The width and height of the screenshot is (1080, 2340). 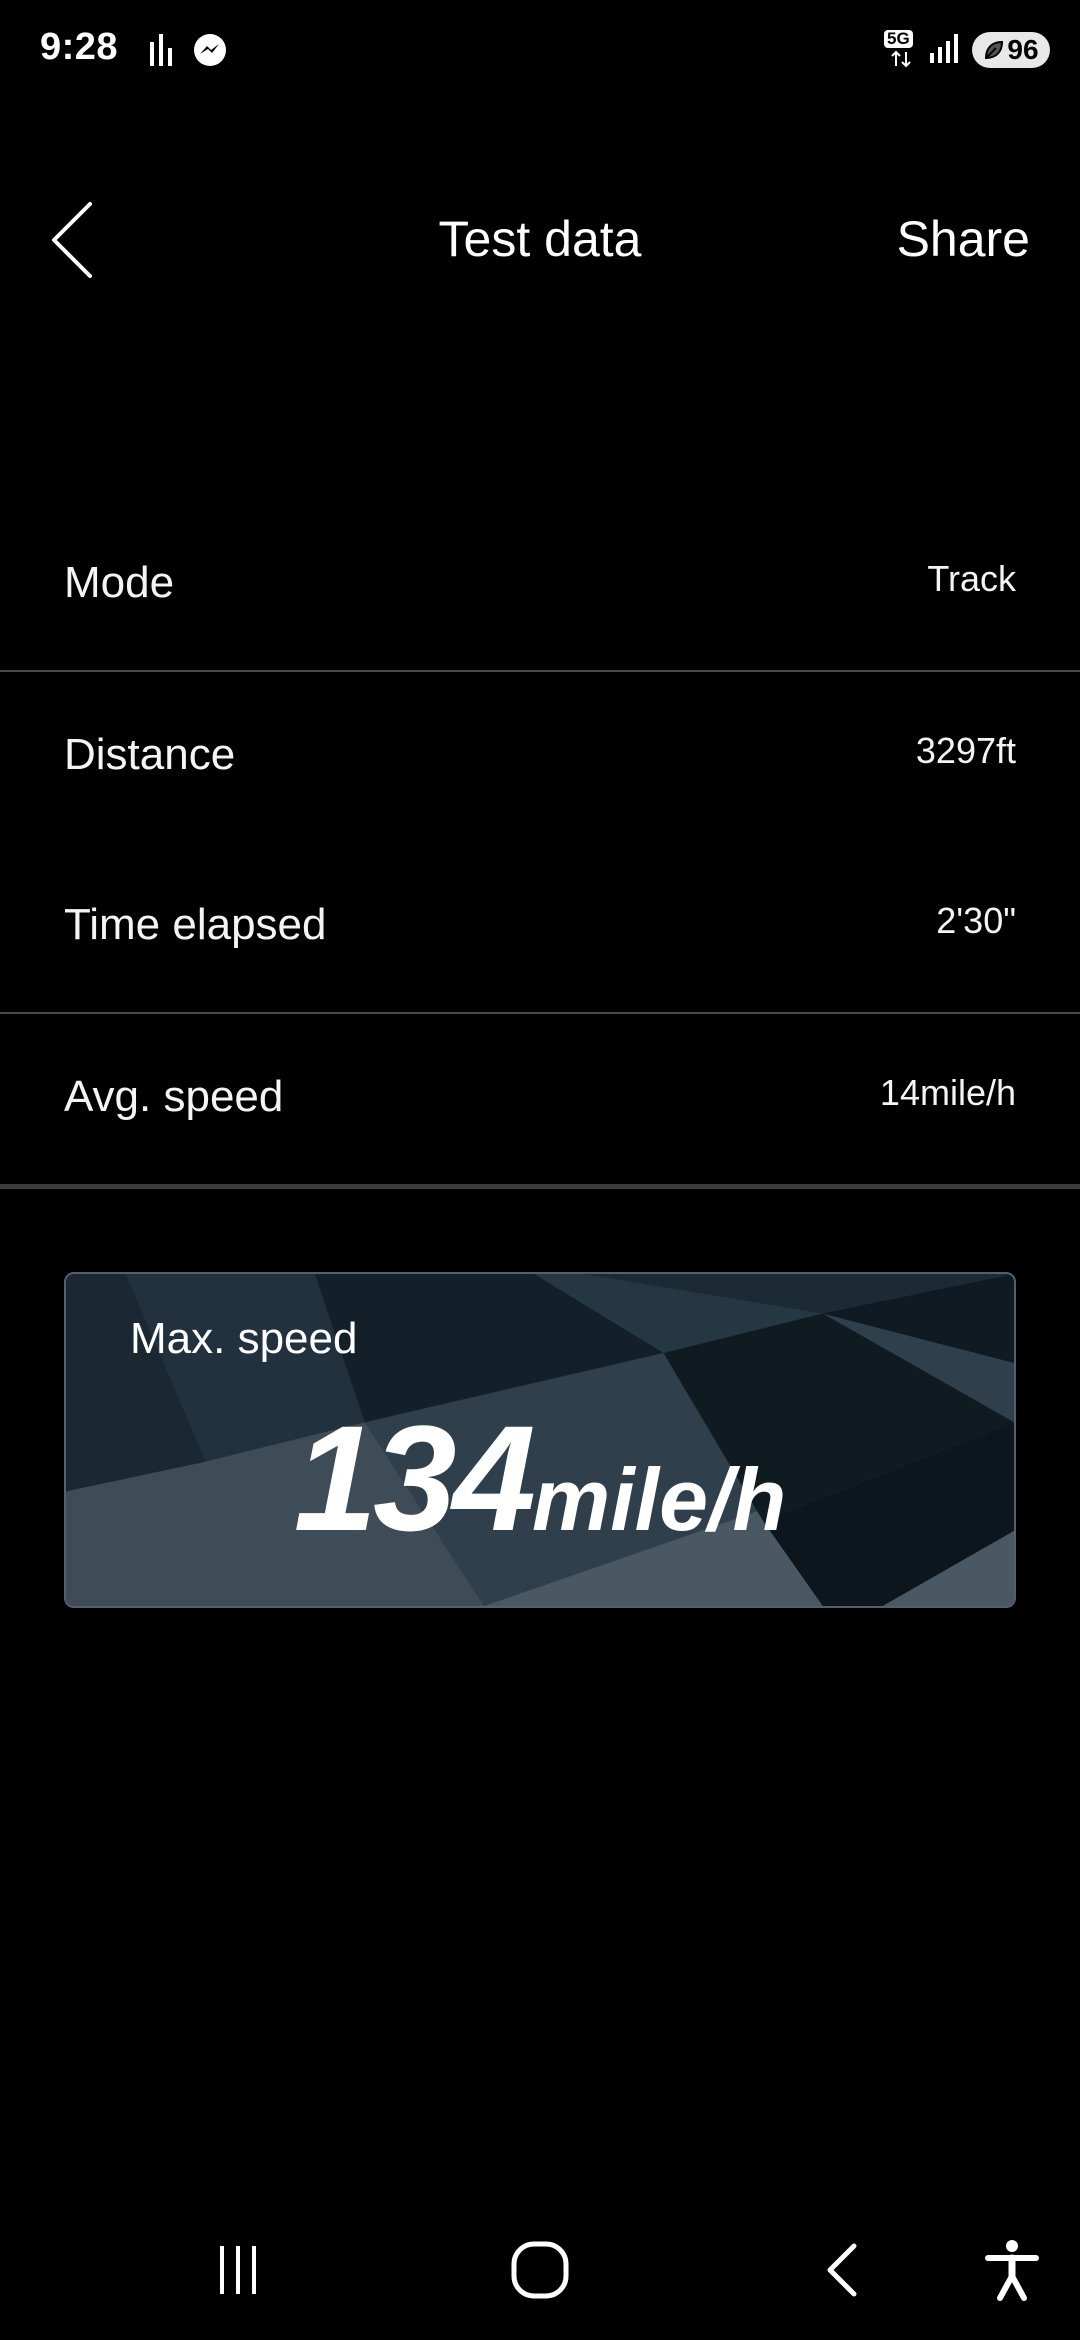 I want to click on accessibility-icon, so click(x=1012, y=2270).